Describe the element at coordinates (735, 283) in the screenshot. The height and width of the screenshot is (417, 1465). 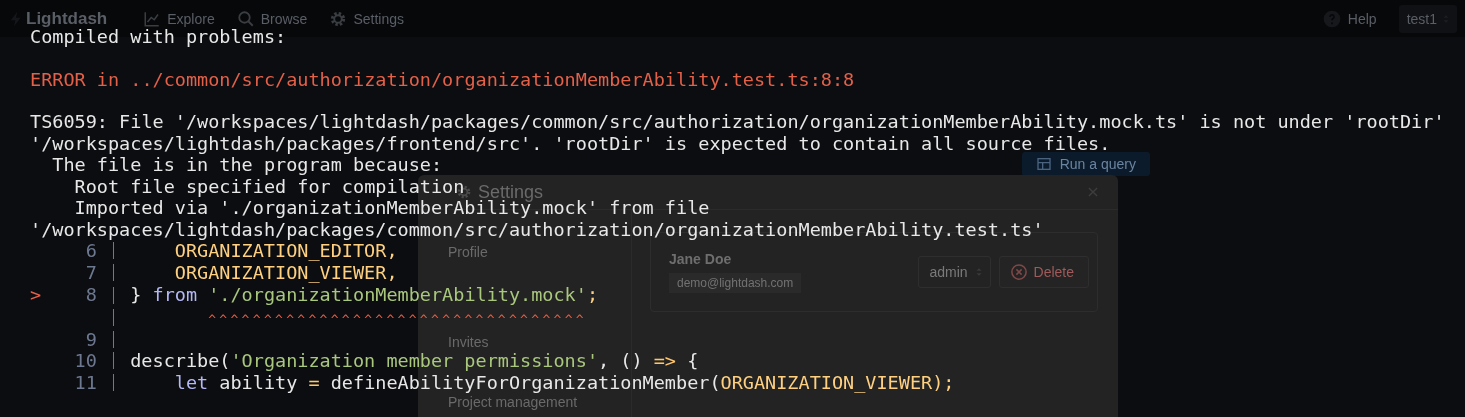
I see `member-email-tag: demo@lightdash.com` at that location.